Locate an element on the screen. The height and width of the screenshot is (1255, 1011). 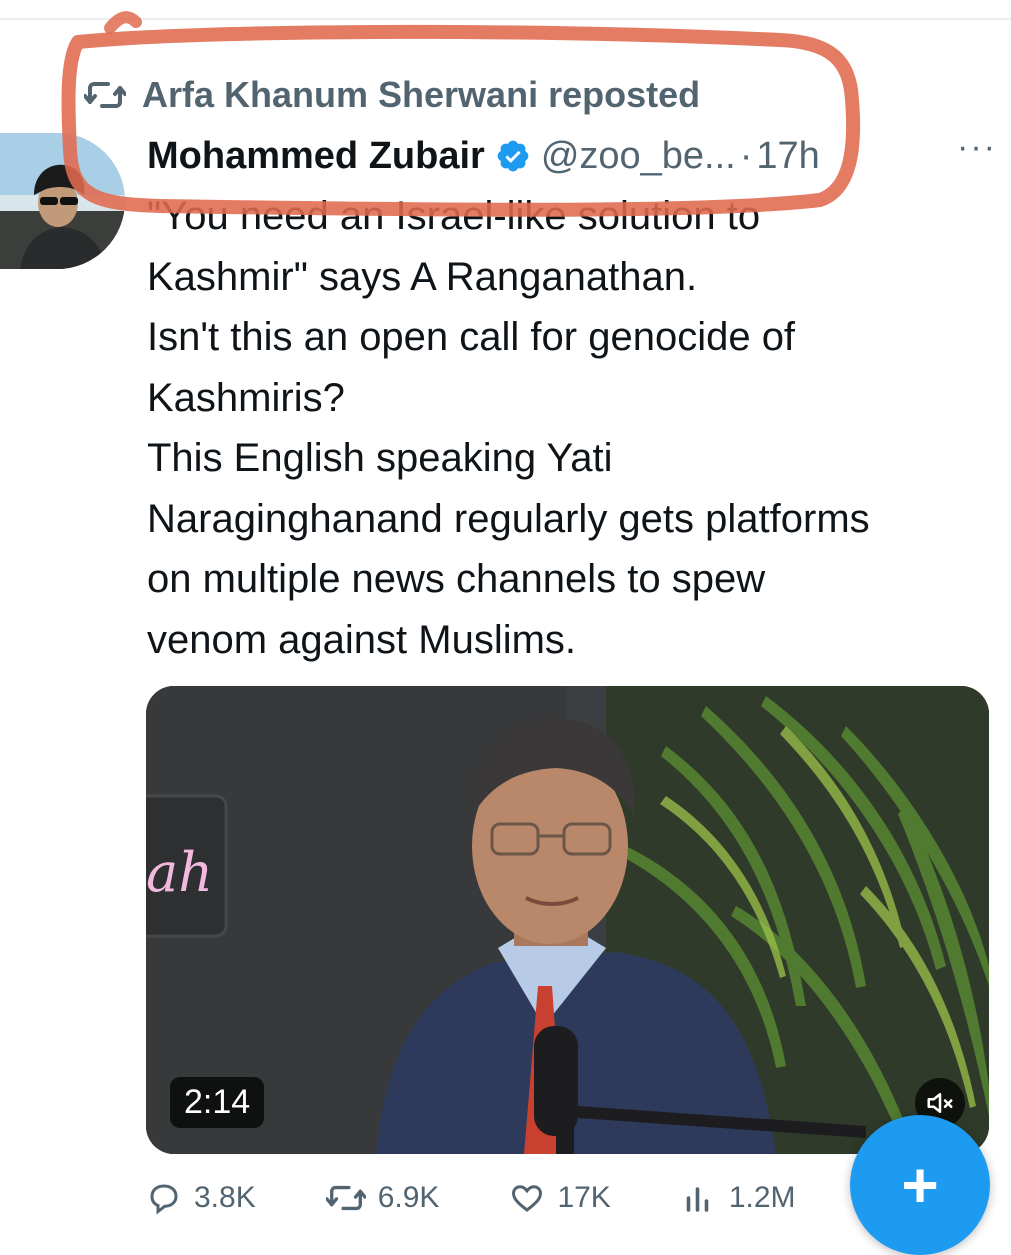
author-name: Mohammed Zubair is located at coordinates (316, 156).